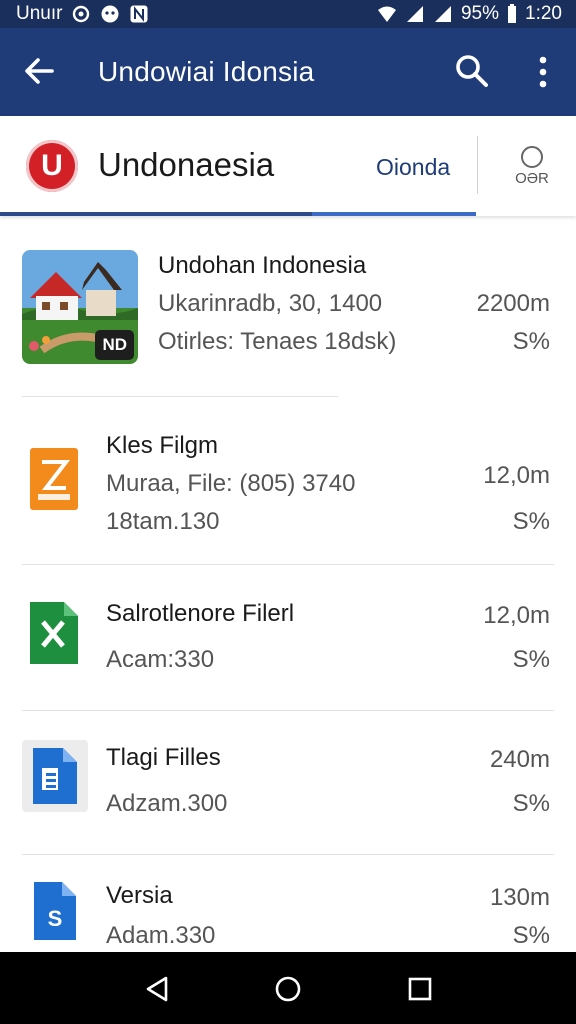 The image size is (576, 1024). I want to click on file-size: 130m, so click(519, 897).